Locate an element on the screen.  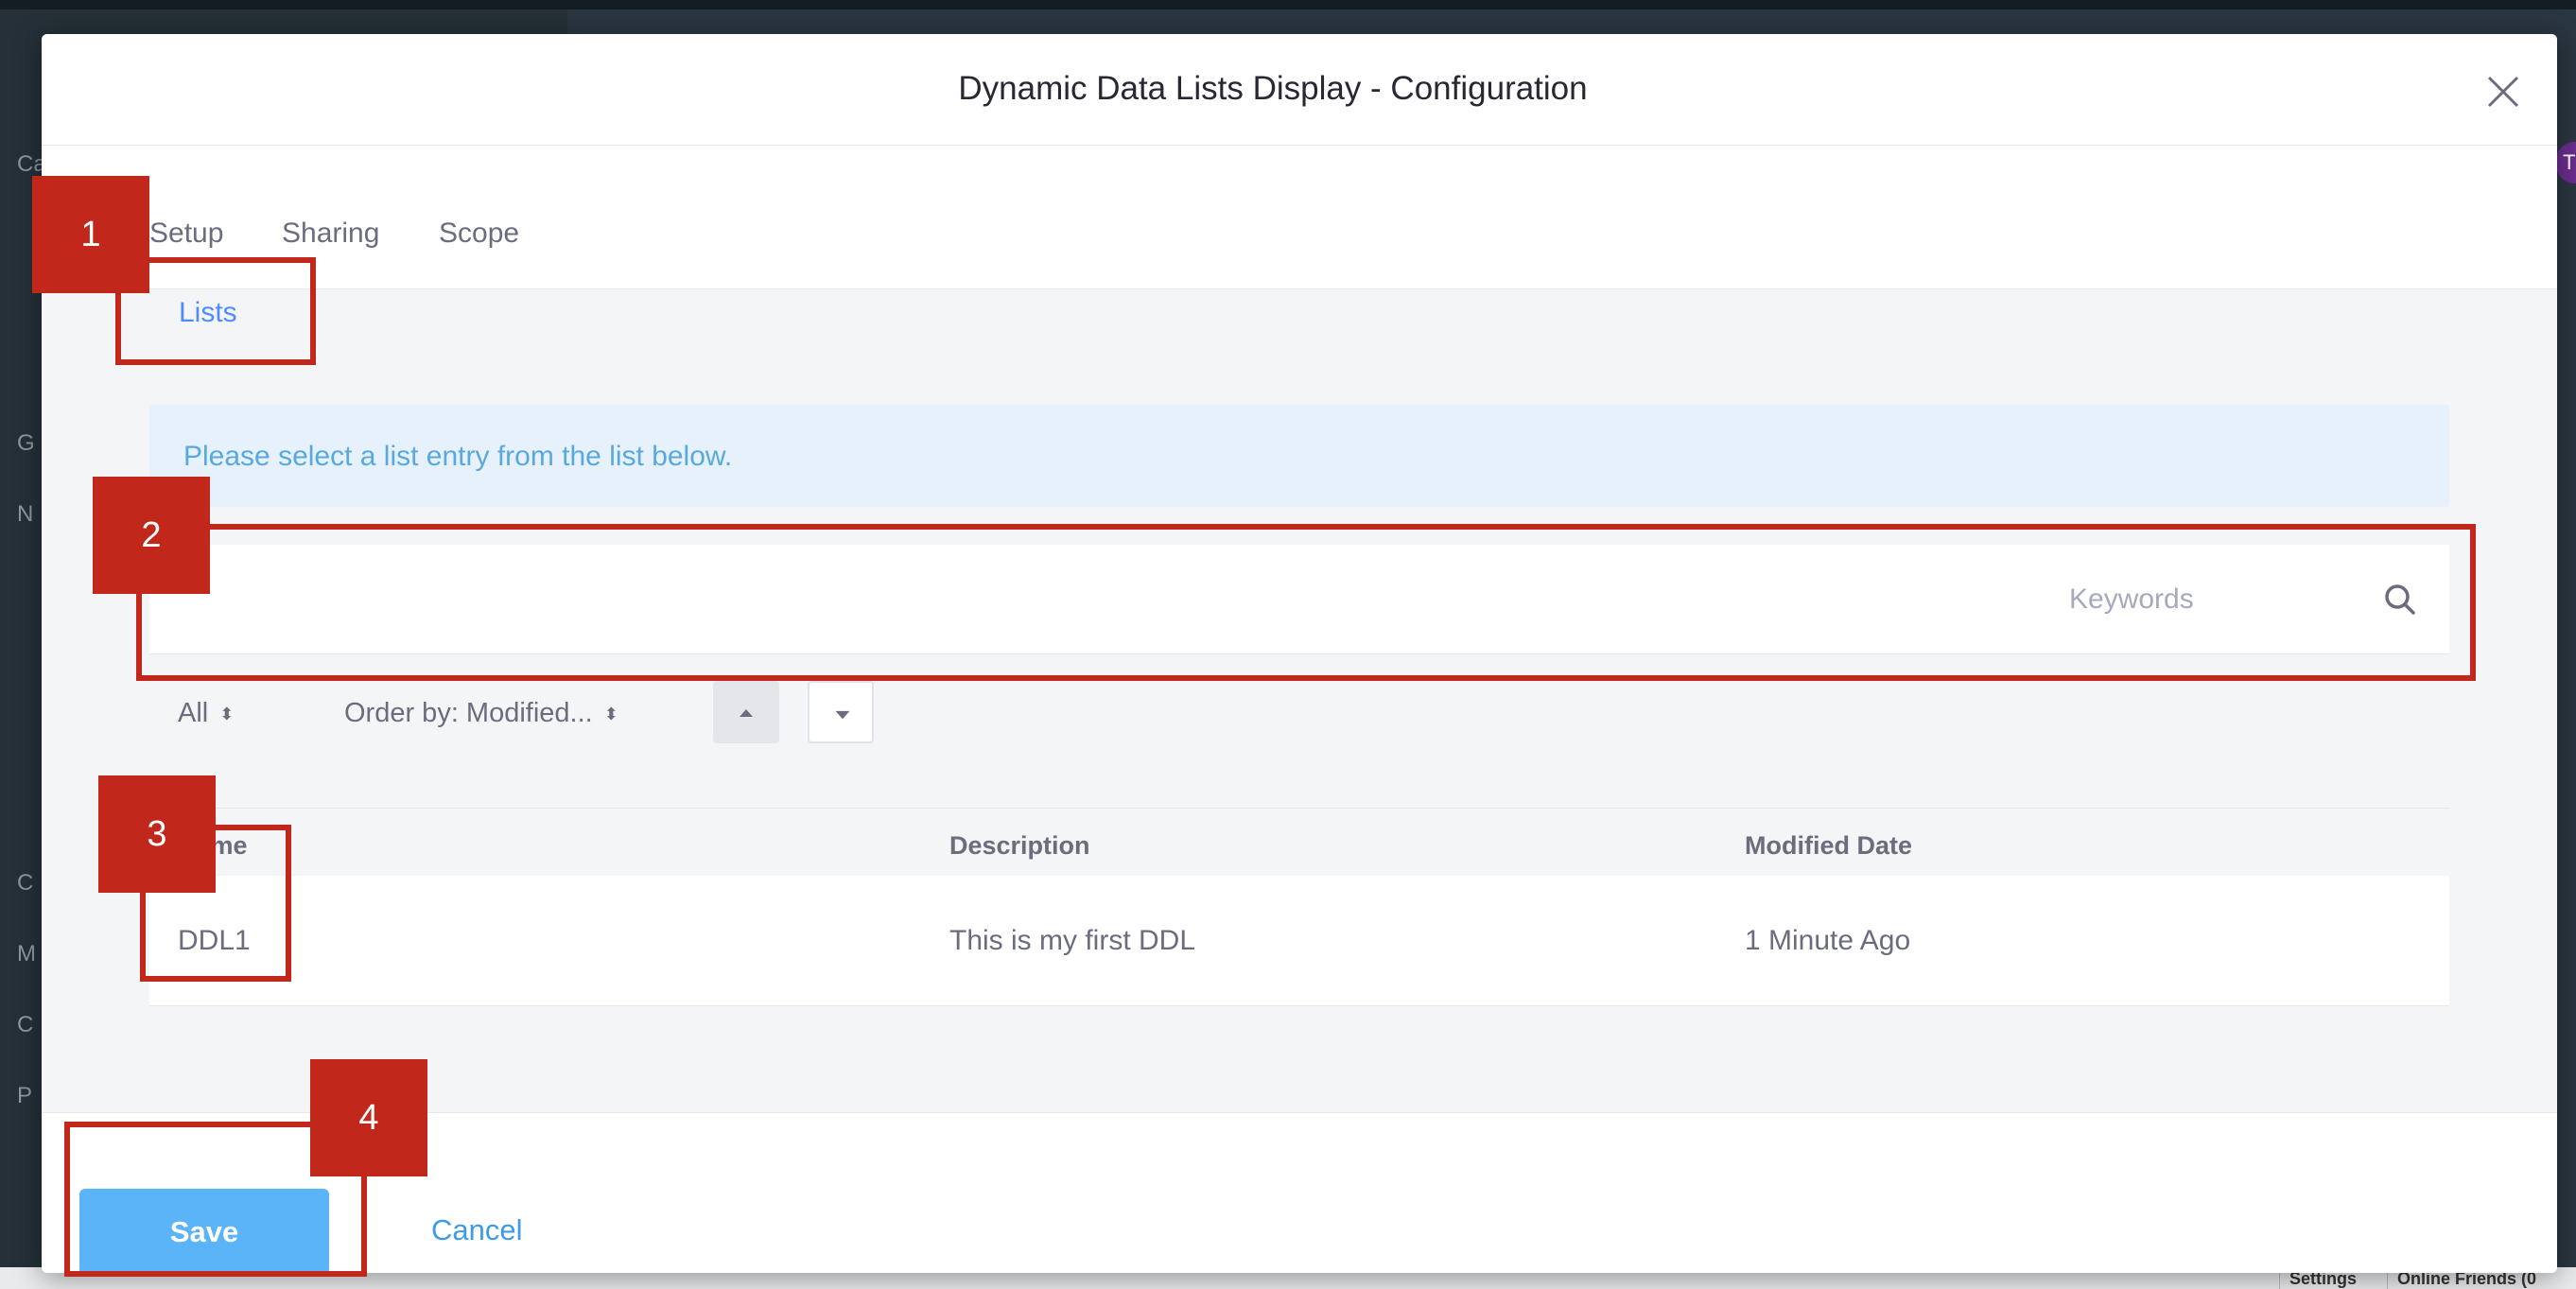
bg-sidebar-text: G is located at coordinates (26, 443).